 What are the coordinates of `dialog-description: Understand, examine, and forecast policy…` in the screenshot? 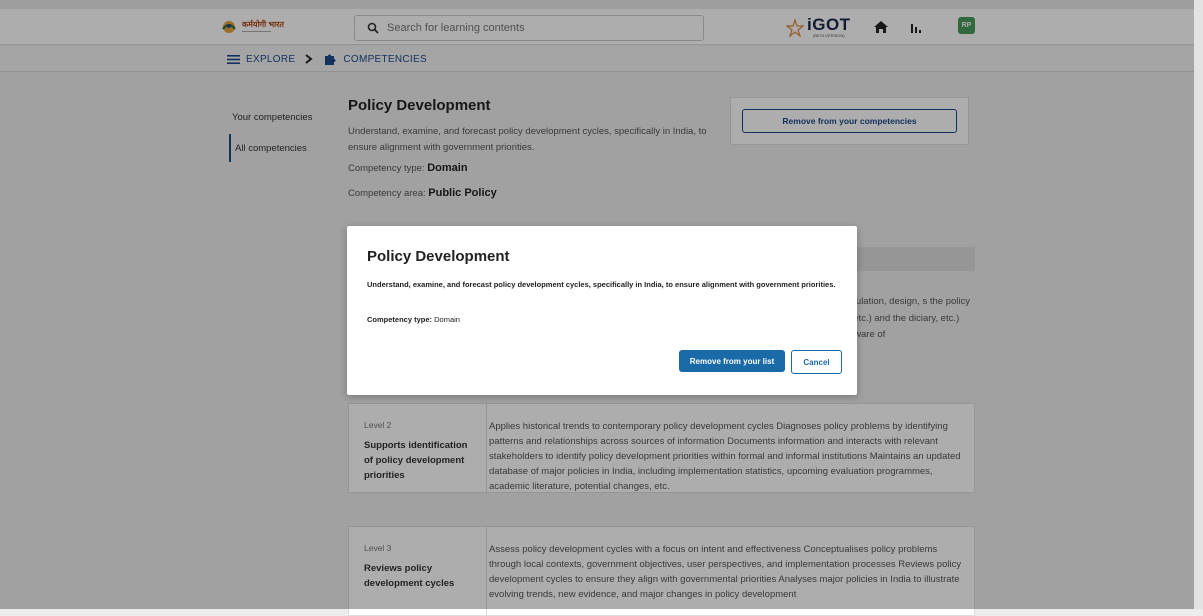 It's located at (601, 284).